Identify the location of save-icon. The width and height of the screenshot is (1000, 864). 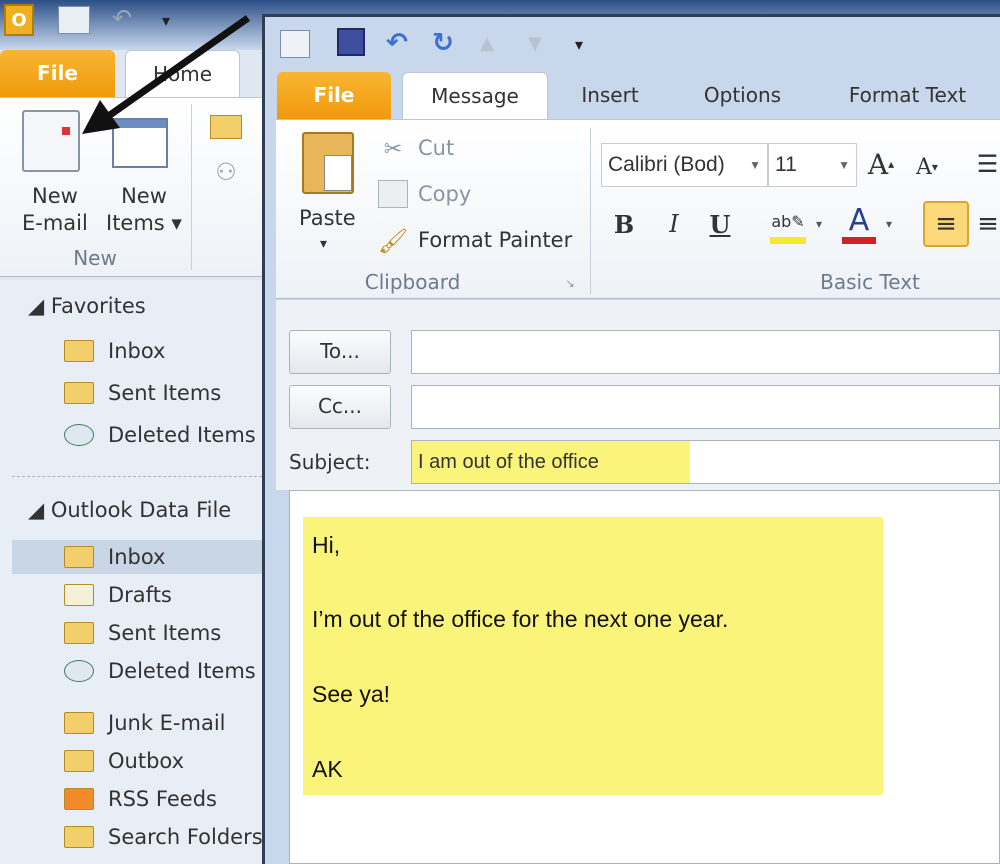
(351, 42).